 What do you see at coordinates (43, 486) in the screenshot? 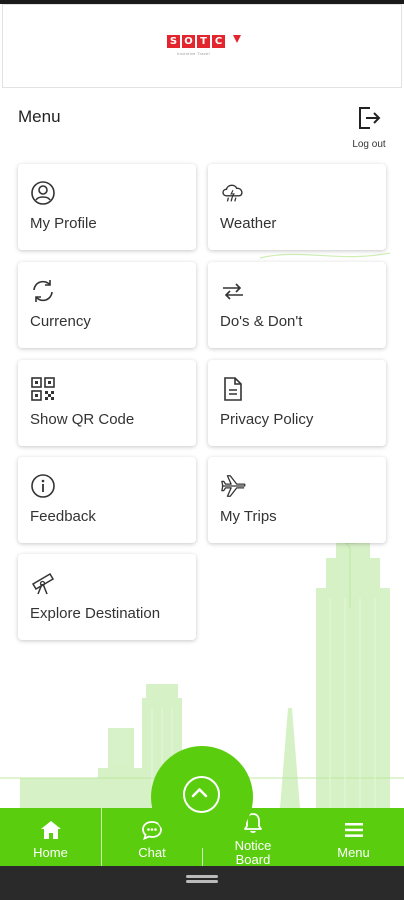
I see `info-icon` at bounding box center [43, 486].